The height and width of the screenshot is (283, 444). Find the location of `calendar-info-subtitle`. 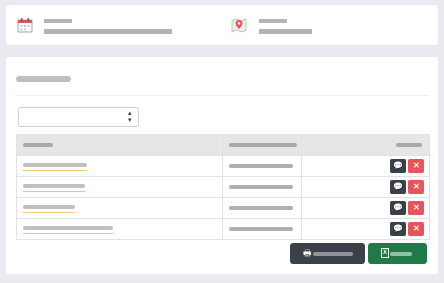

calendar-info-subtitle is located at coordinates (108, 31).